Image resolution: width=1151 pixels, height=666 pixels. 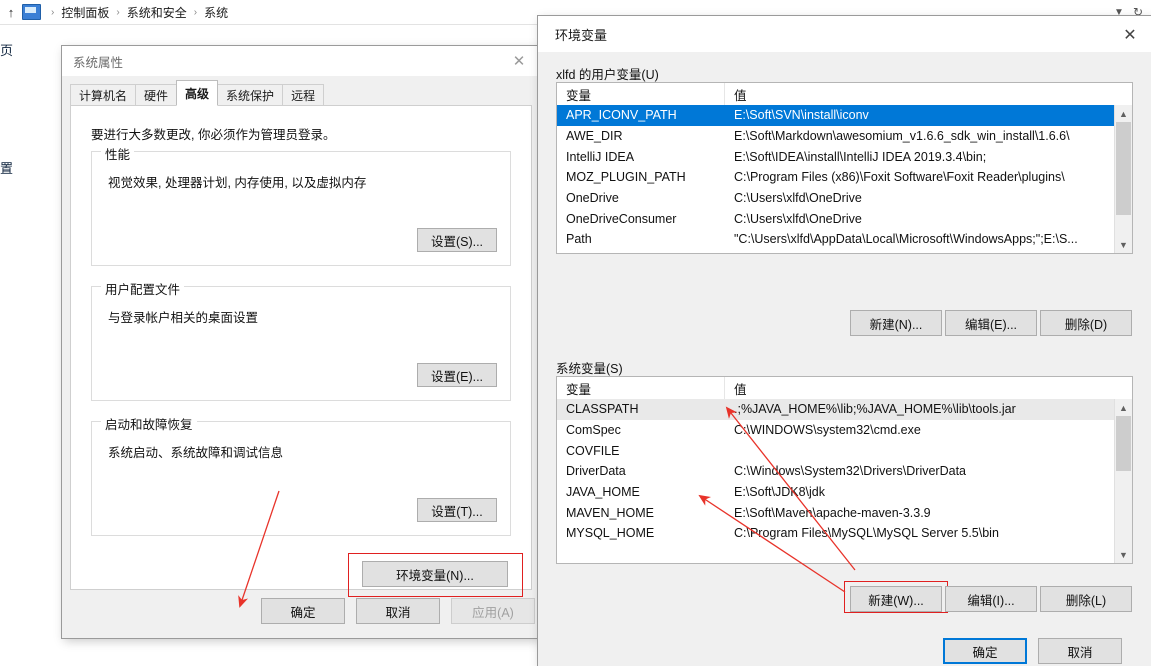 I want to click on user-variables-table-header: 变量 值, so click(x=844, y=94).